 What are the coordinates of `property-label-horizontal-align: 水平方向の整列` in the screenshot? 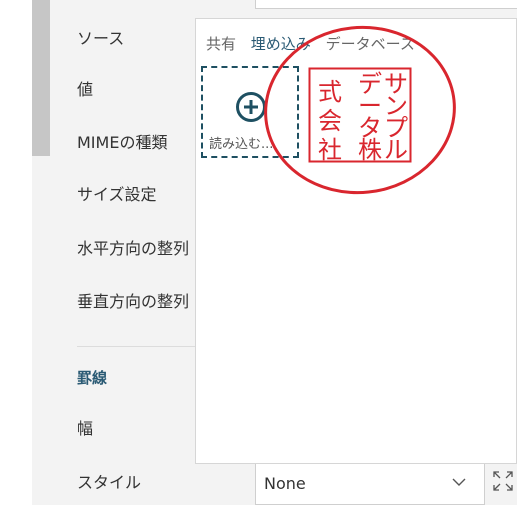 It's located at (133, 248).